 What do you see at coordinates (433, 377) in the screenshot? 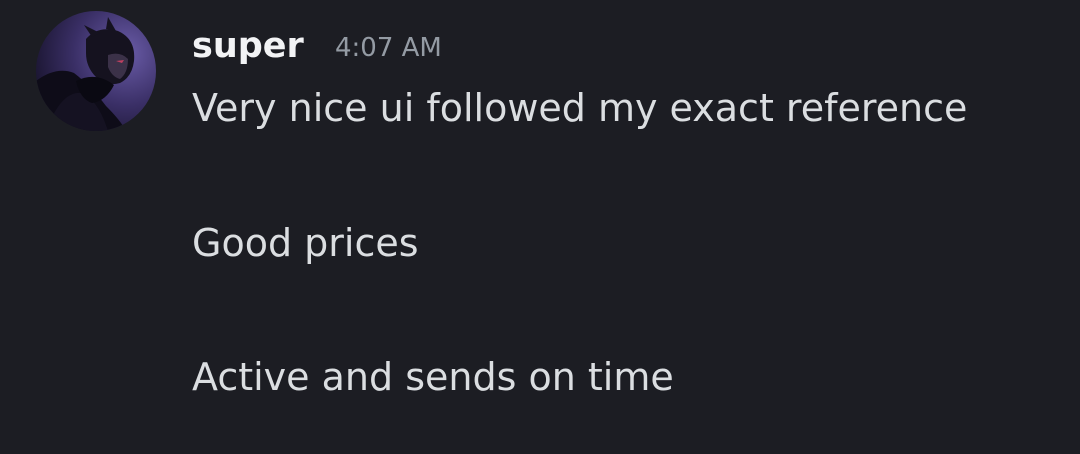
I see `message-line: Active and sends on time` at bounding box center [433, 377].